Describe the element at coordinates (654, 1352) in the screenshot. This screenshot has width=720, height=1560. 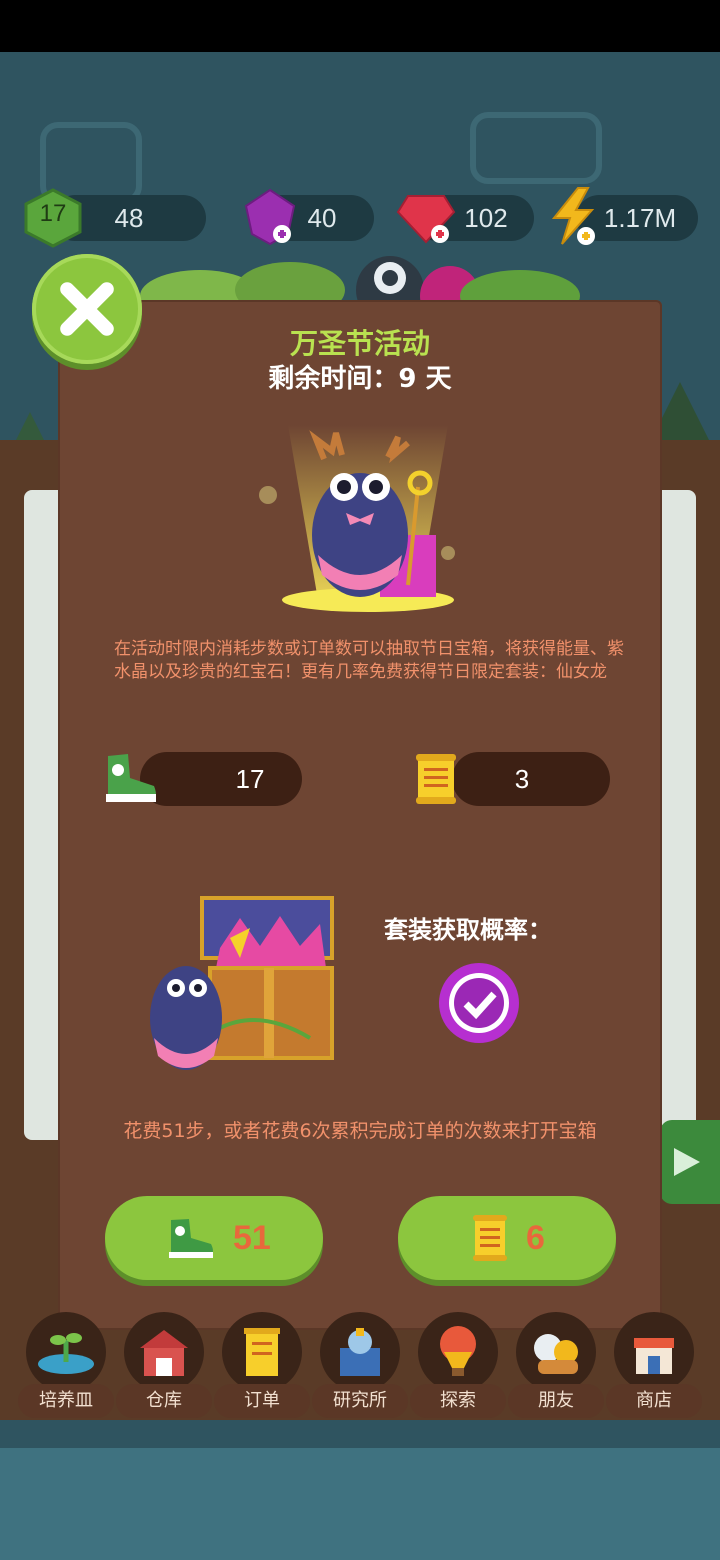
I see `shop-icon` at that location.